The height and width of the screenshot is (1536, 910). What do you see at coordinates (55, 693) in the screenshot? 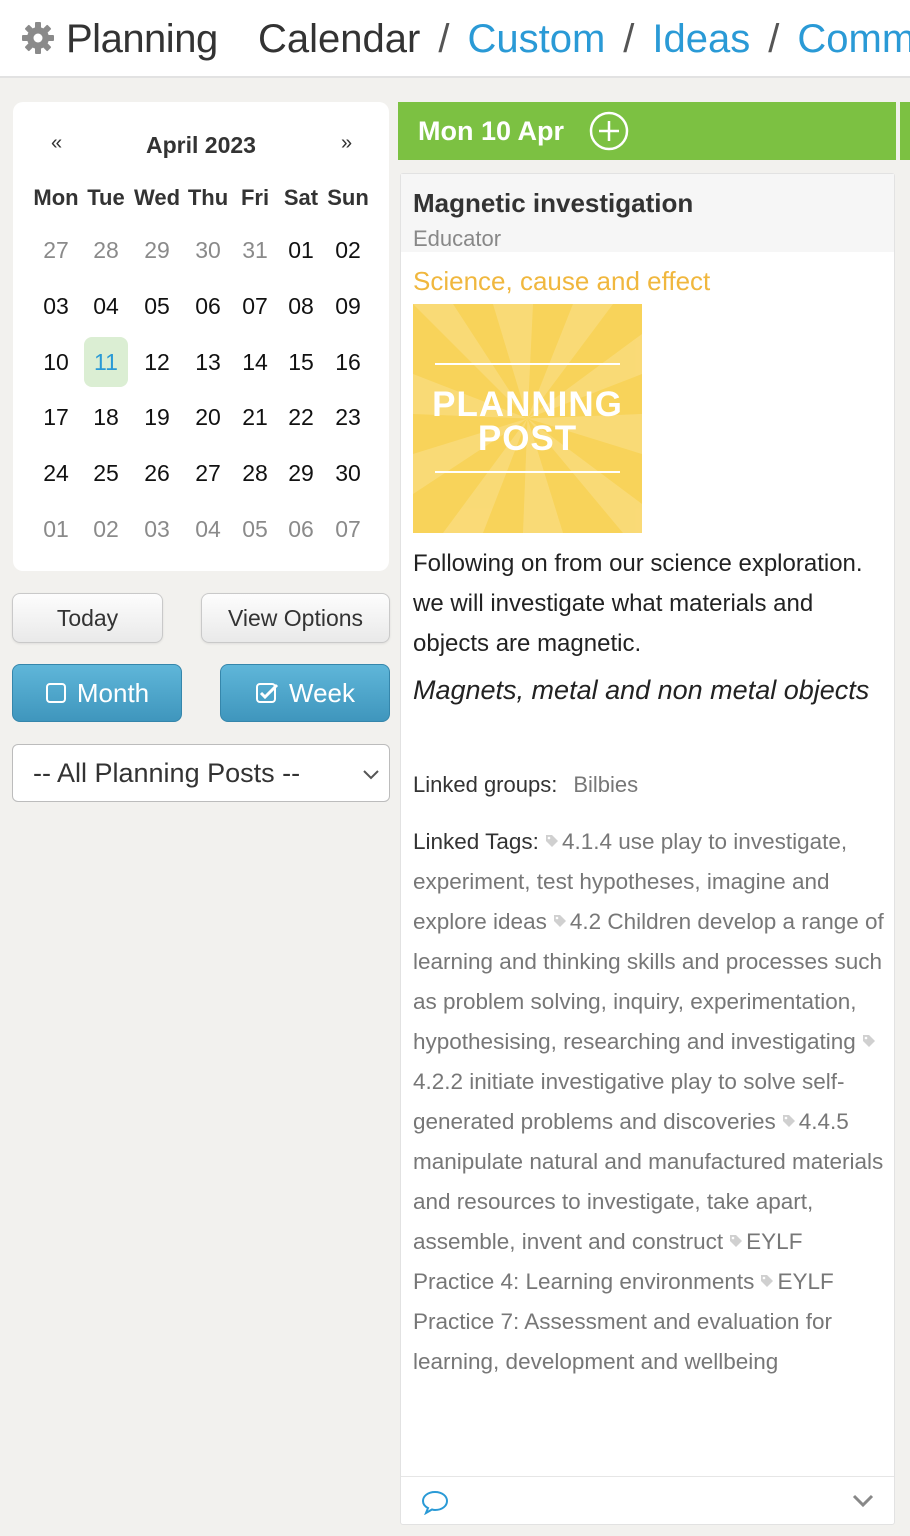
I see `checkbox-unchecked-icon` at bounding box center [55, 693].